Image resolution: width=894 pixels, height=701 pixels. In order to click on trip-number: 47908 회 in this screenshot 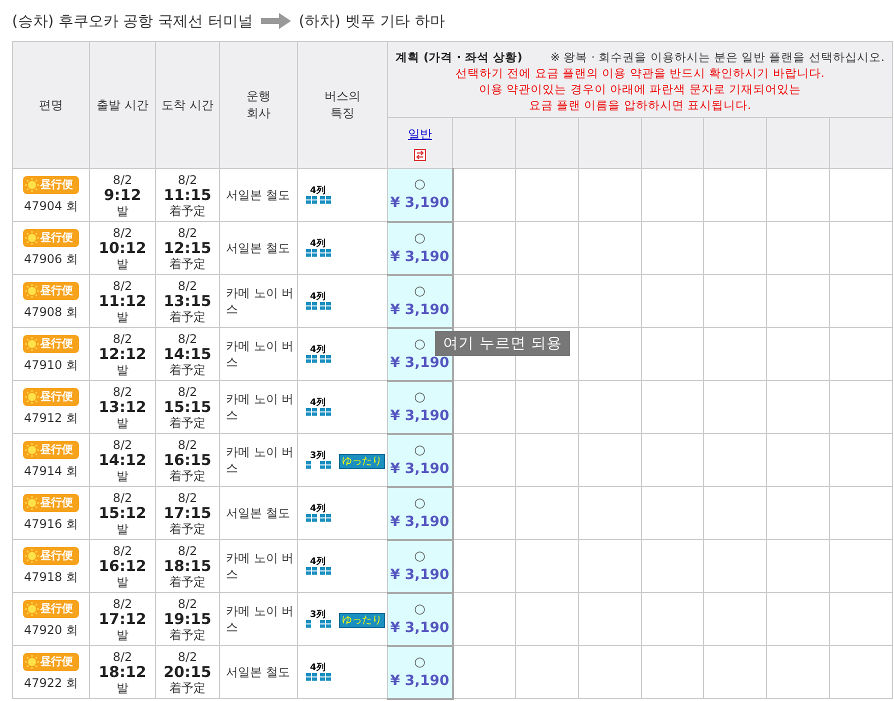, I will do `click(51, 312)`.